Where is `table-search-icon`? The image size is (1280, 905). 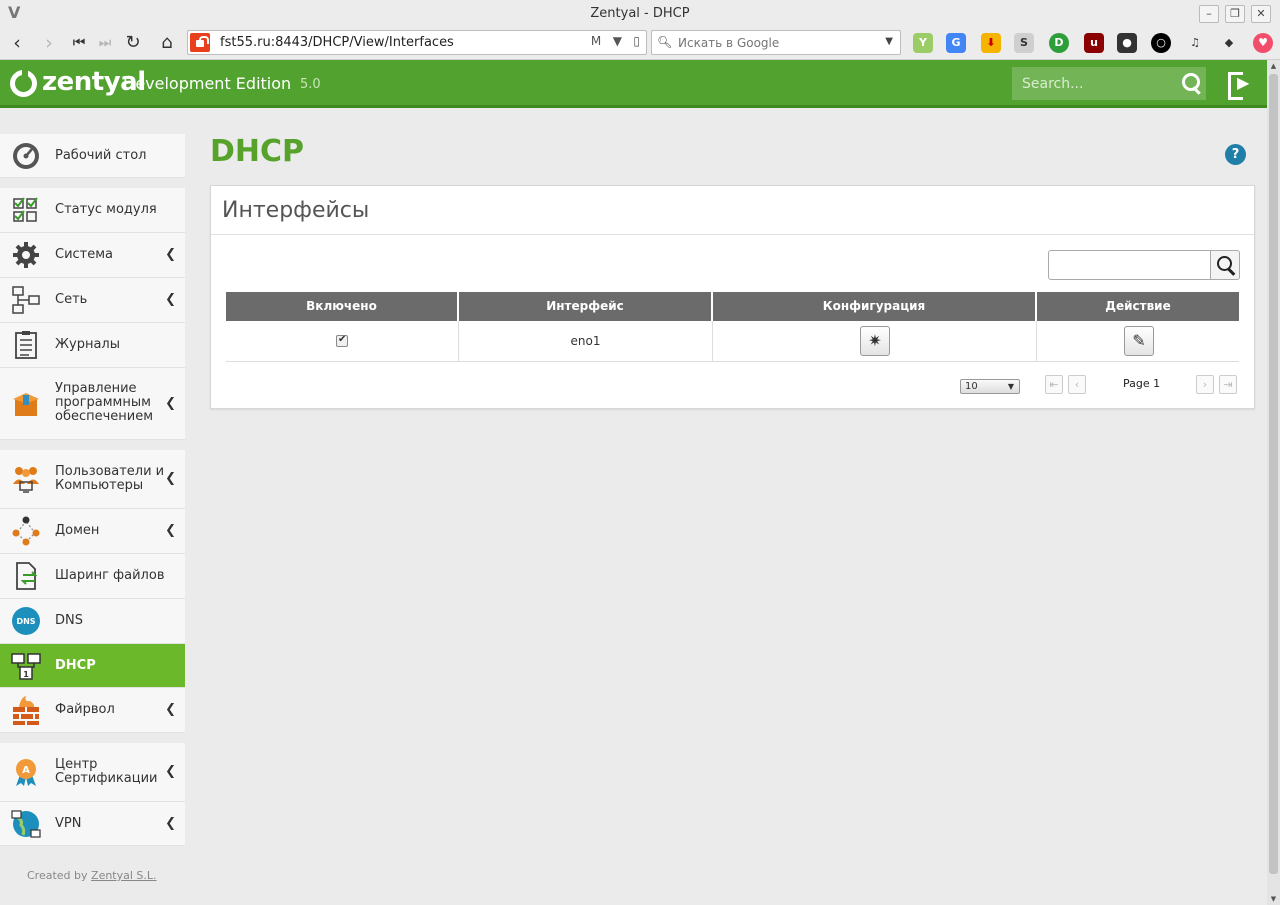 table-search-icon is located at coordinates (1225, 265).